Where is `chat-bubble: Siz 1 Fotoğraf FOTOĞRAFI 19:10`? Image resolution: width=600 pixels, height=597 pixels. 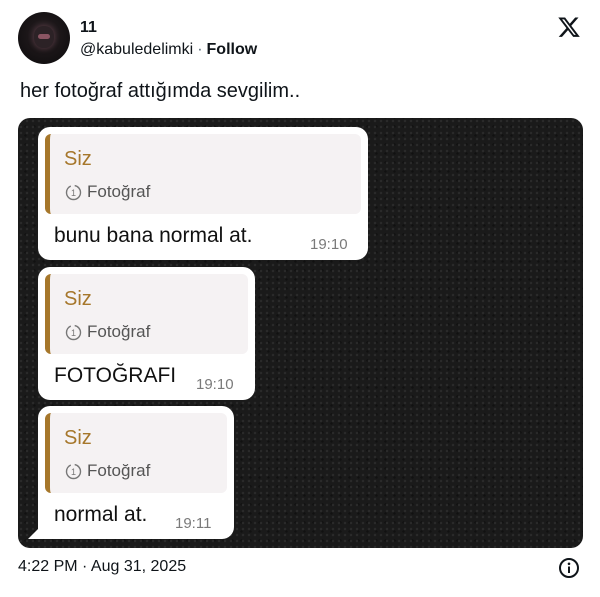
chat-bubble: Siz 1 Fotoğraf FOTOĞRAFI 19:10 is located at coordinates (146, 333).